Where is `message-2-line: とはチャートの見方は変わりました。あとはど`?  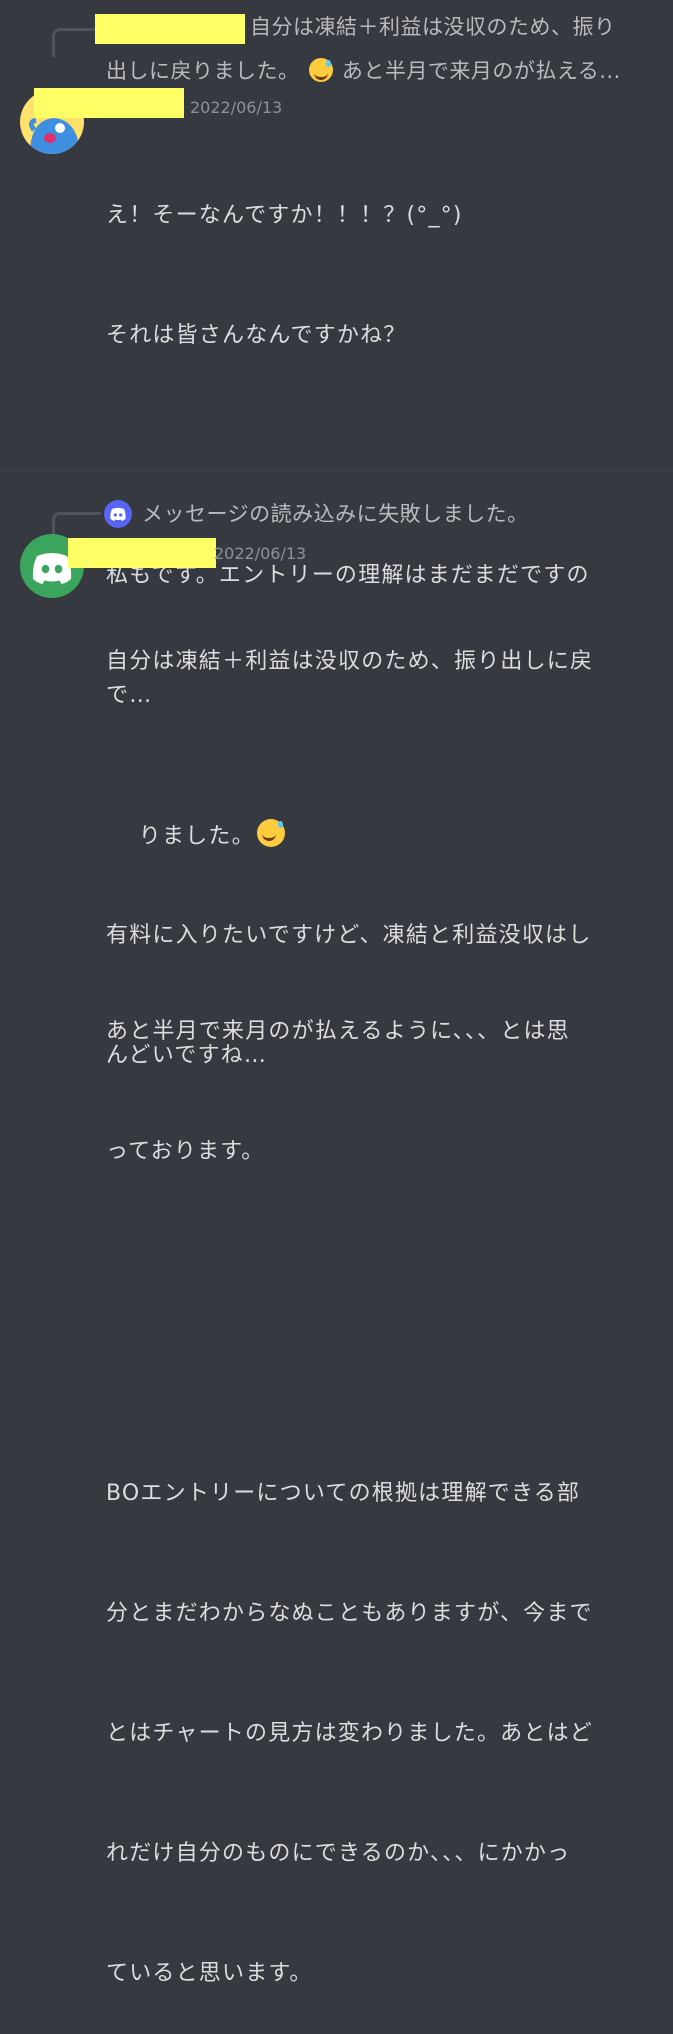 message-2-line: とはチャートの見方は変わりました。あとはど is located at coordinates (349, 1733).